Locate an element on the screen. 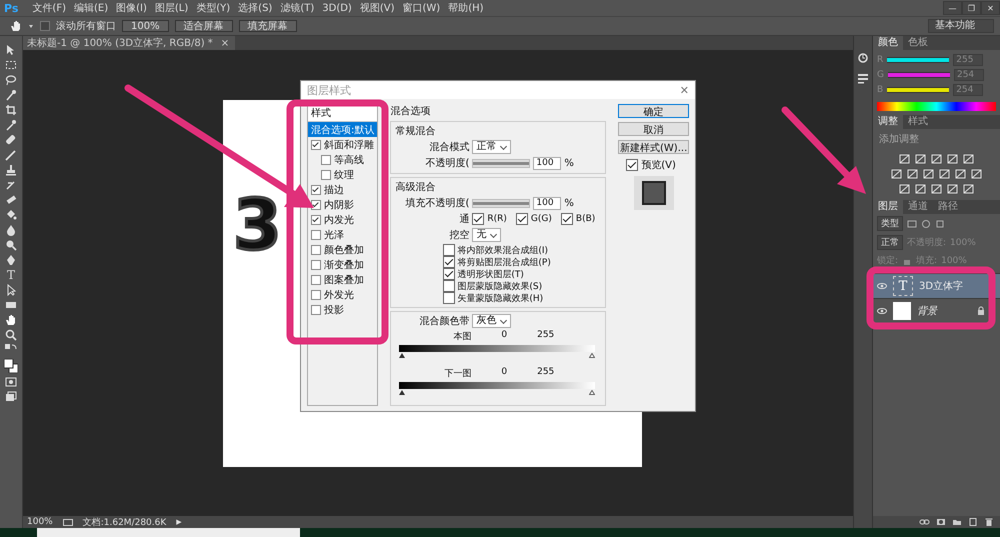 This screenshot has height=537, width=1000. window-control-button: — is located at coordinates (952, 8).